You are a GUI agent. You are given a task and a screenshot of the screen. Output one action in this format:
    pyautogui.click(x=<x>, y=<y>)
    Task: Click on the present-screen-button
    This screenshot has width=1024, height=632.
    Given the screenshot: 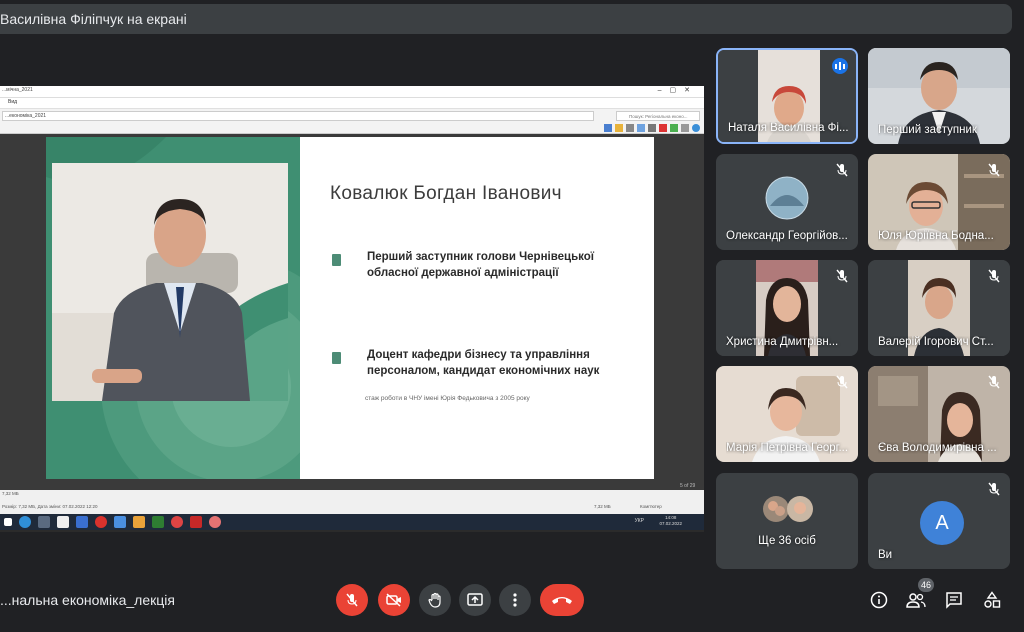 What is the action you would take?
    pyautogui.click(x=475, y=600)
    